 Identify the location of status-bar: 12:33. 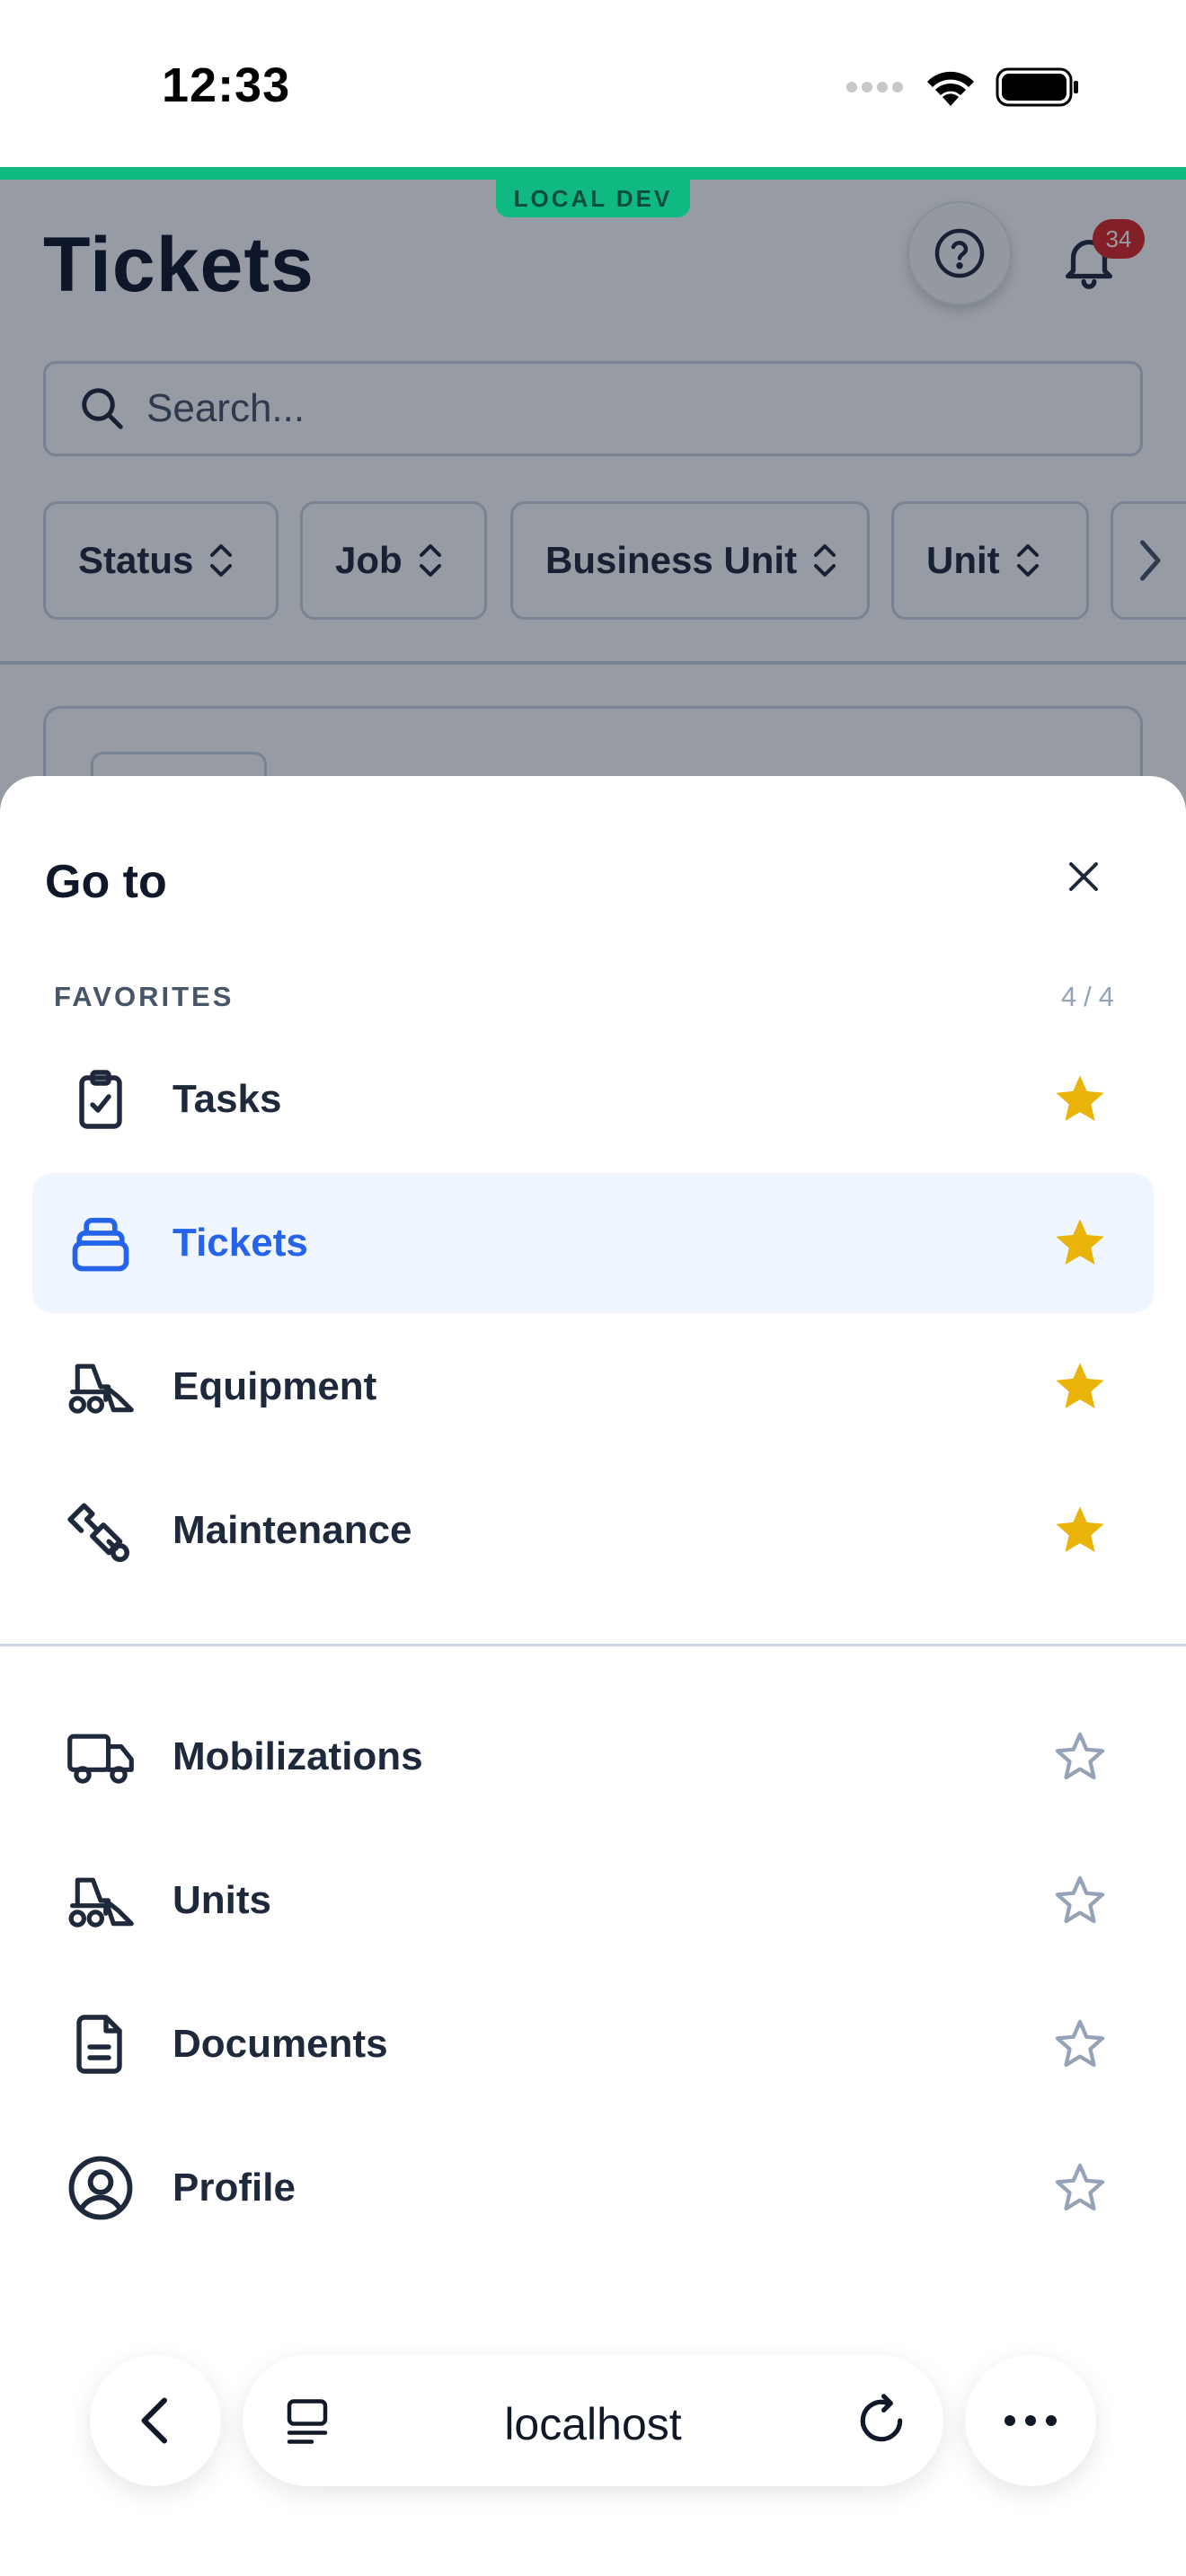
(593, 83).